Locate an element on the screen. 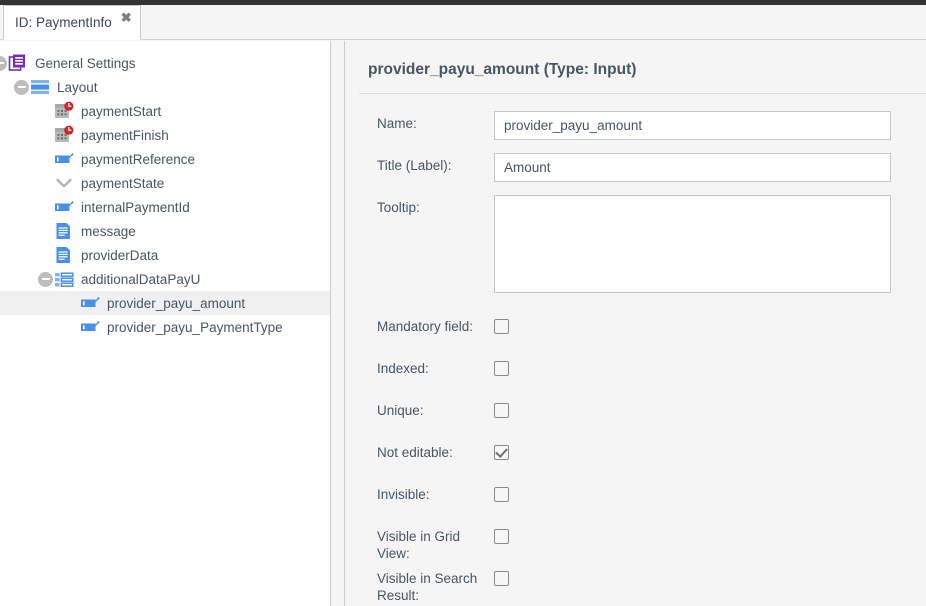  checkbox-row: Visible in Search Result: is located at coordinates (636, 587).